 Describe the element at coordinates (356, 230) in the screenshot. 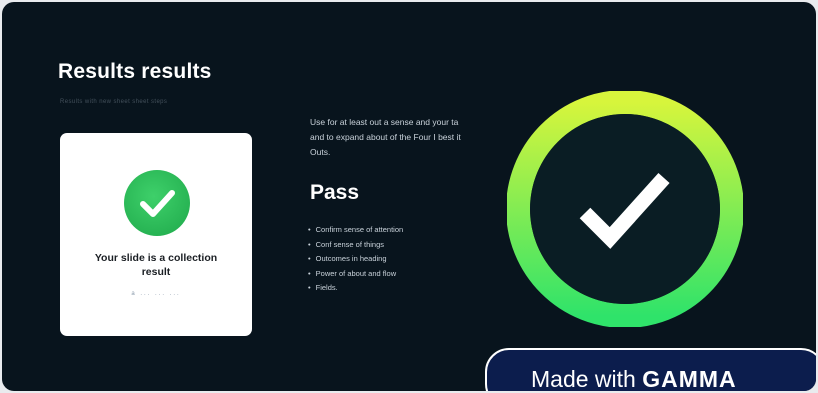

I see `bullet-item: Confirm sense of attention` at that location.